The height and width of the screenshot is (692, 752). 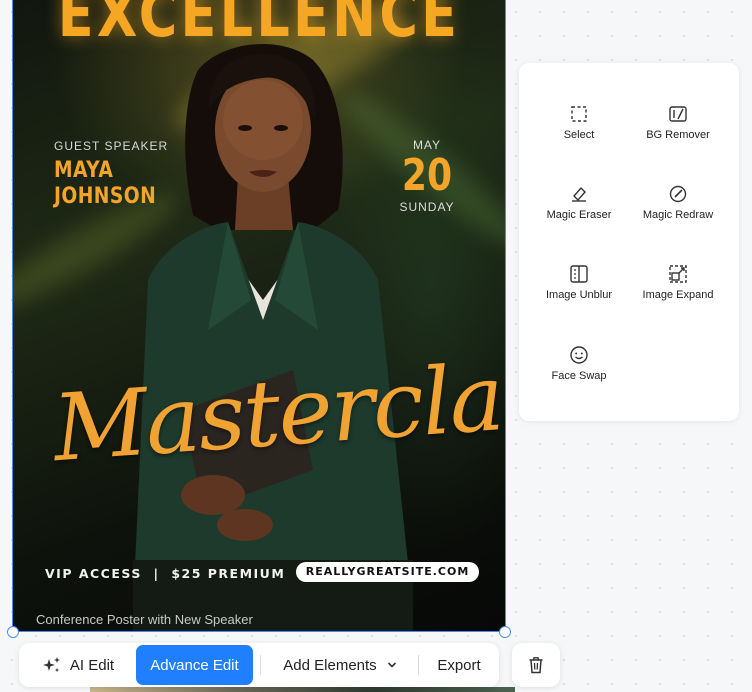 What do you see at coordinates (302, 689) in the screenshot?
I see `next-page-preview` at bounding box center [302, 689].